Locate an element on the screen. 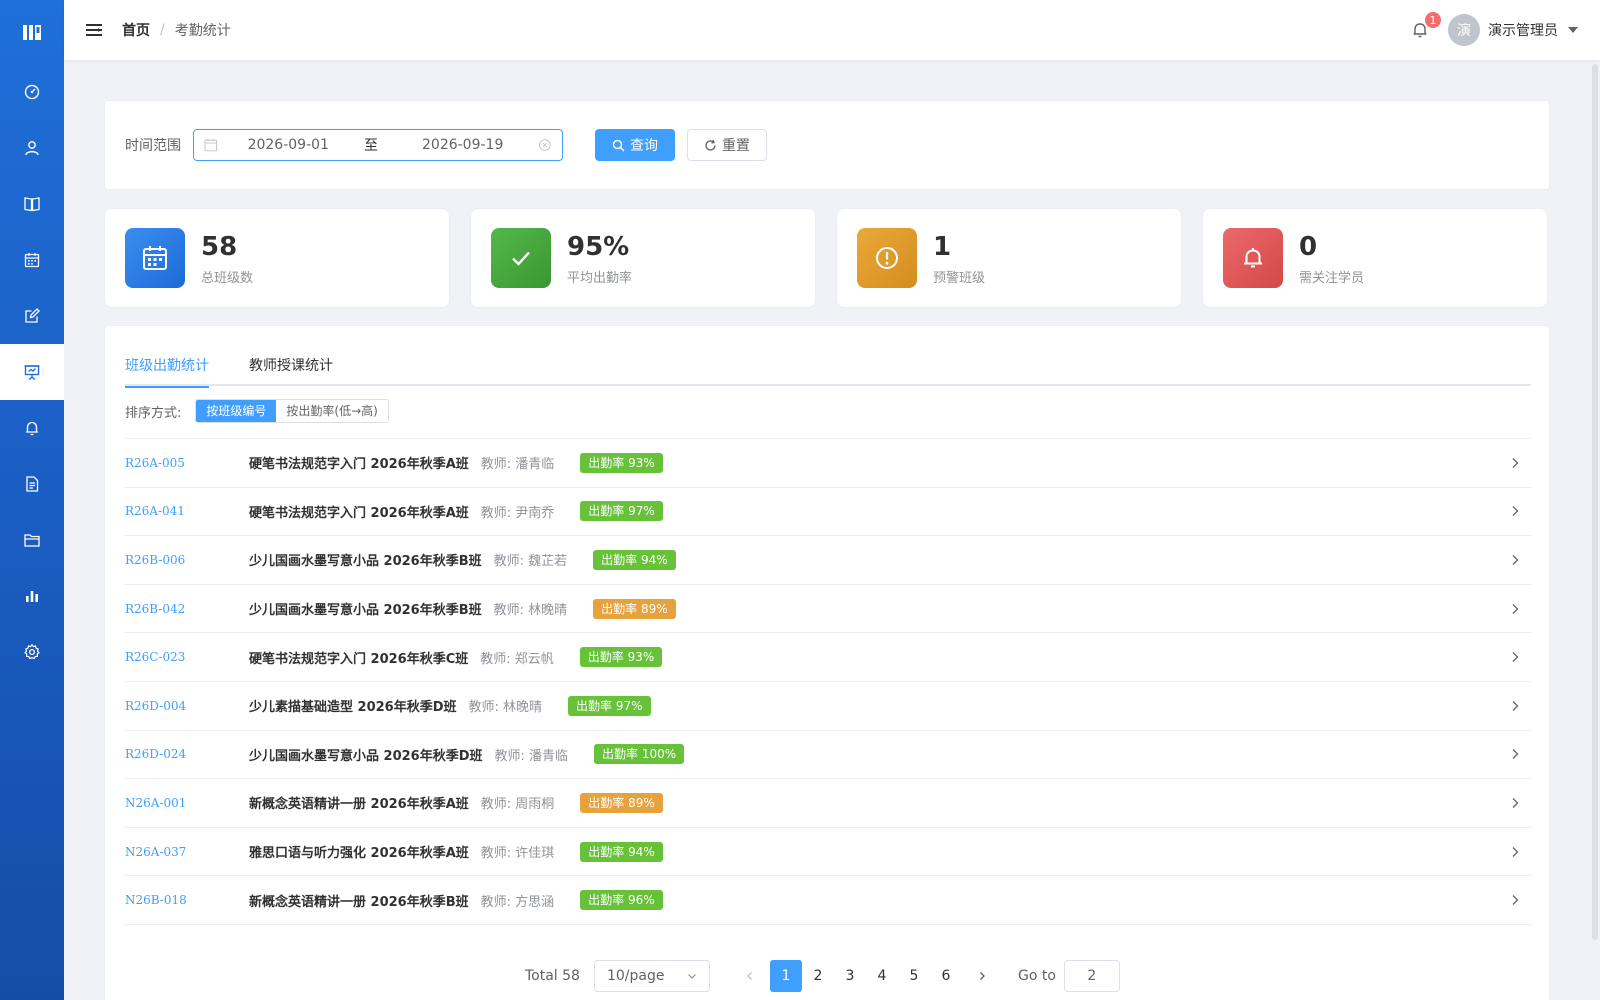  alert-icon is located at coordinates (887, 258).